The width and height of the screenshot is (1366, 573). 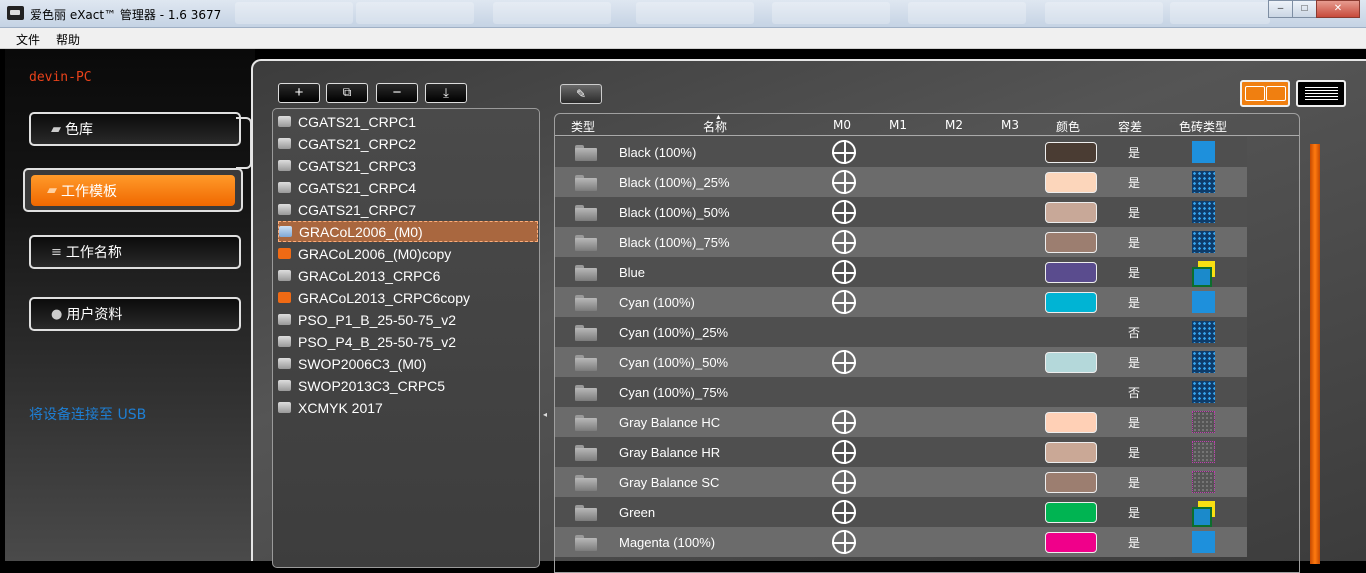 What do you see at coordinates (898, 125) in the screenshot?
I see `col-m1: M1` at bounding box center [898, 125].